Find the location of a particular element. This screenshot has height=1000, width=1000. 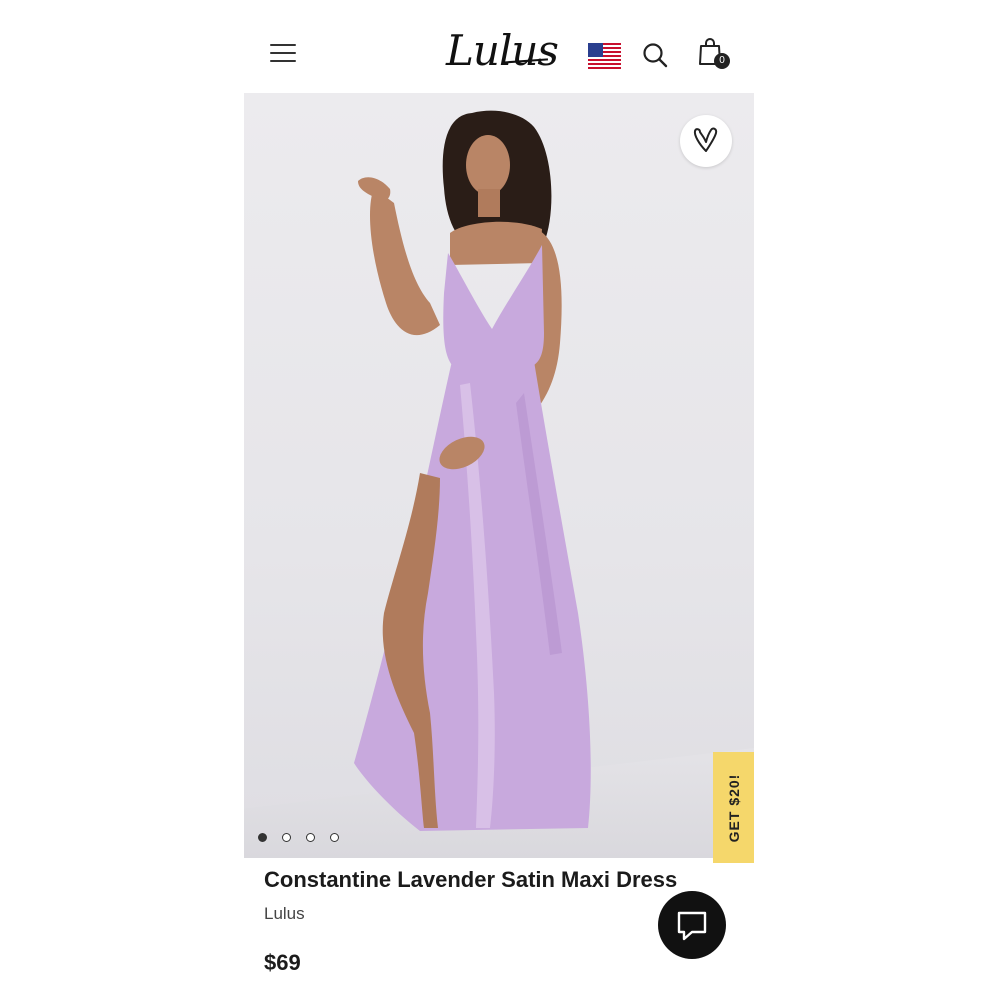

get-20-promo-tab: GET $20! is located at coordinates (733, 807).